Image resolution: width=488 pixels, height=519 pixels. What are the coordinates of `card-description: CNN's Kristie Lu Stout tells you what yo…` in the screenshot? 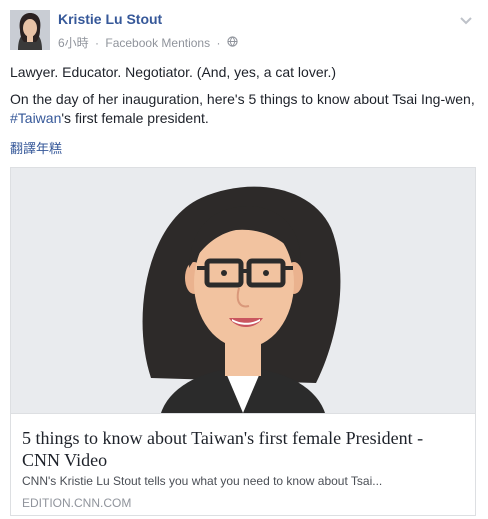 It's located at (202, 481).